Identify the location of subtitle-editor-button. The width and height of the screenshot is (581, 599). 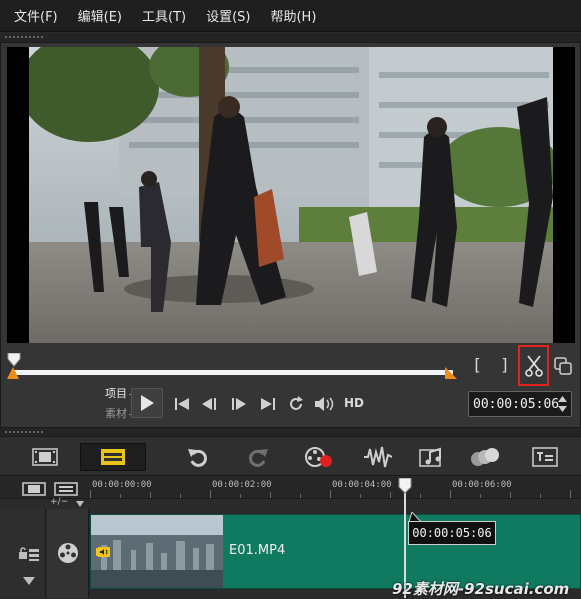
(545, 457).